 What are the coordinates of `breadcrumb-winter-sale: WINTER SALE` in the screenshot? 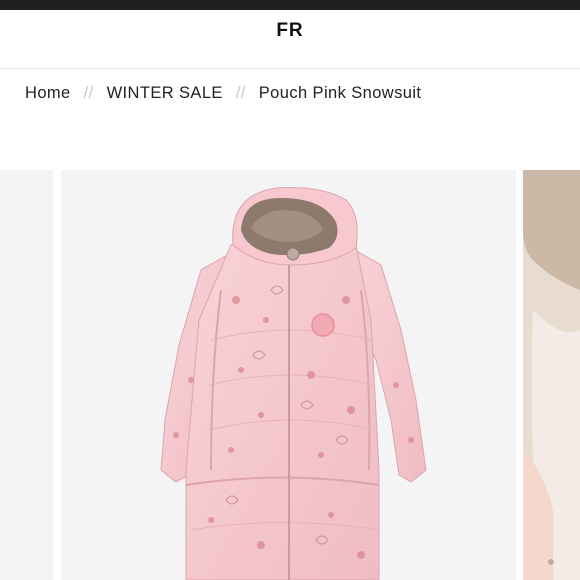 It's located at (165, 93).